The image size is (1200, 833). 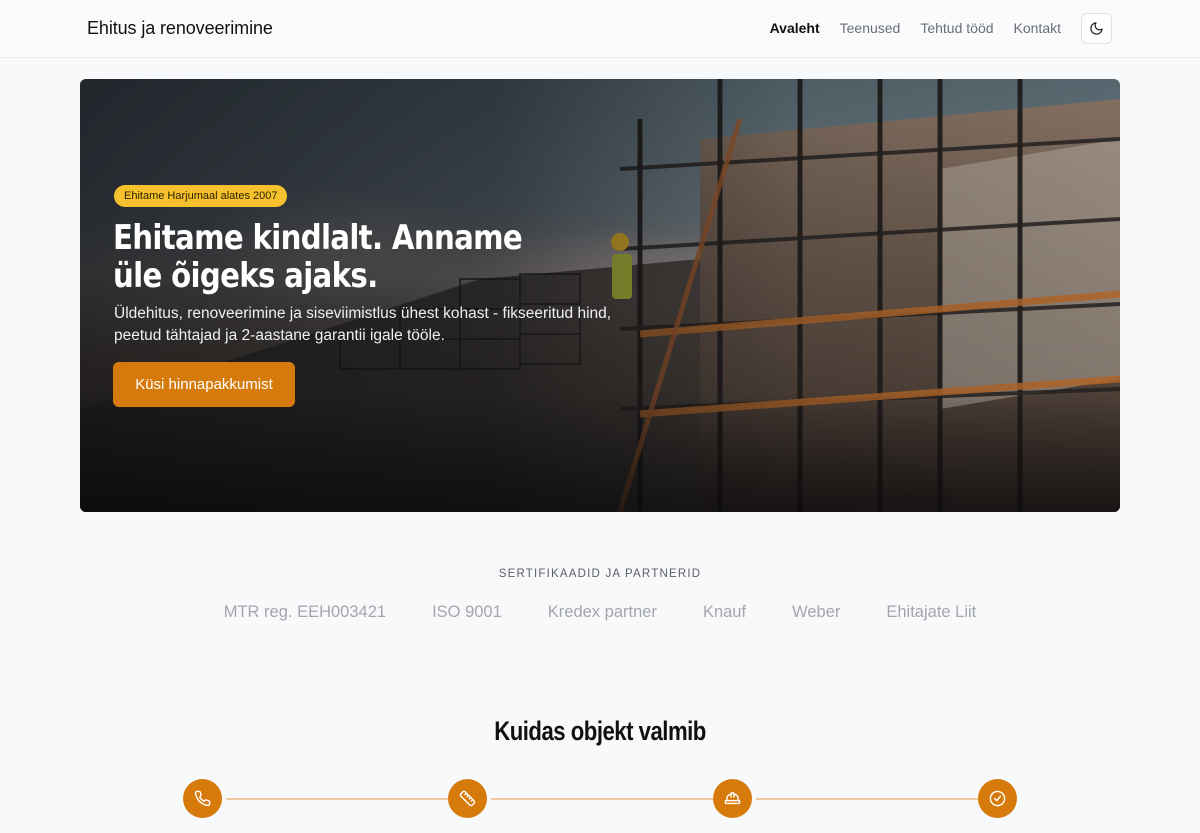 I want to click on nav-link-tehtud-tood: Tehtud tööd, so click(x=956, y=28).